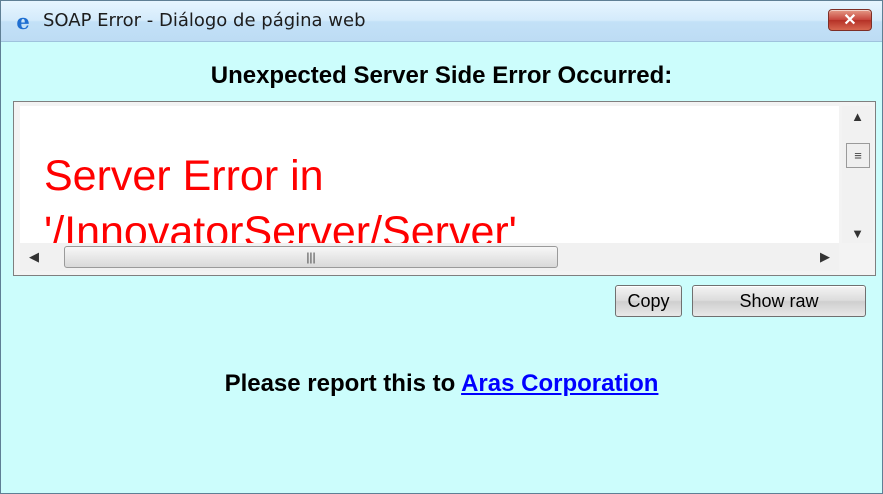  I want to click on show-raw-button: Show raw, so click(779, 301).